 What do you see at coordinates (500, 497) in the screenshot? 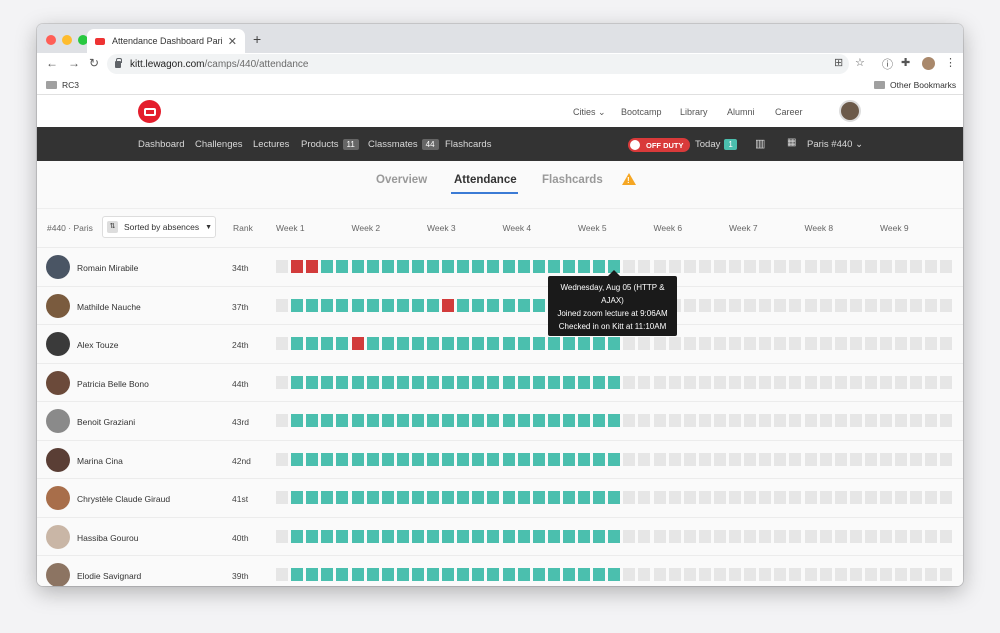
I see `student-row: Chrystèle Claude Giraud 41st` at bounding box center [500, 497].